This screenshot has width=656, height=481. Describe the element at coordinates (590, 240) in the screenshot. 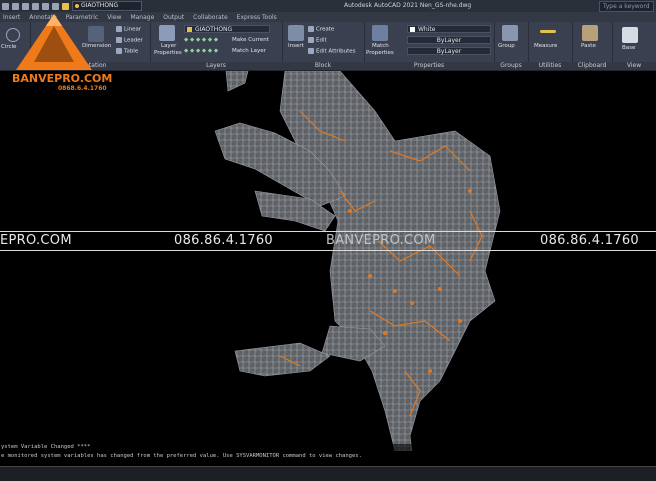

I see `watermark-phone-2: 086.86.4.1760` at that location.